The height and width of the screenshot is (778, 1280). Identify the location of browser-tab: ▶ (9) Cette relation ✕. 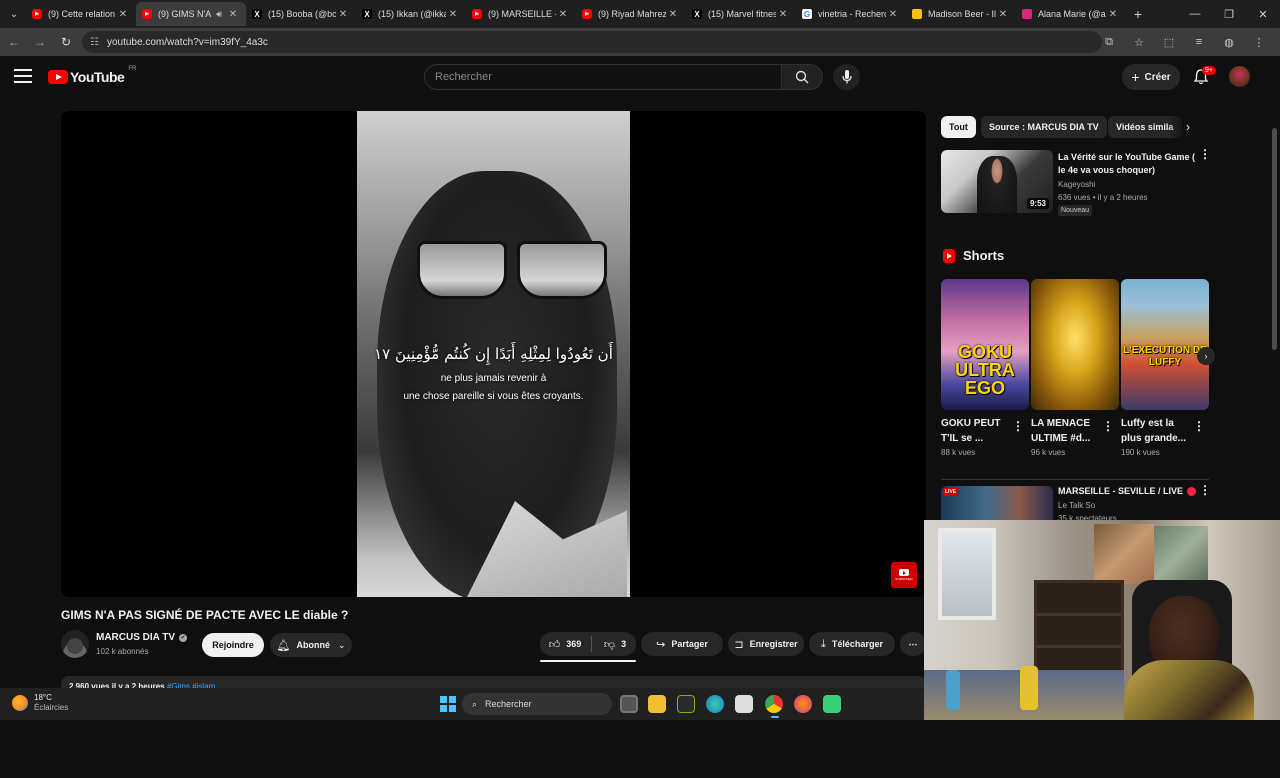
(81, 14).